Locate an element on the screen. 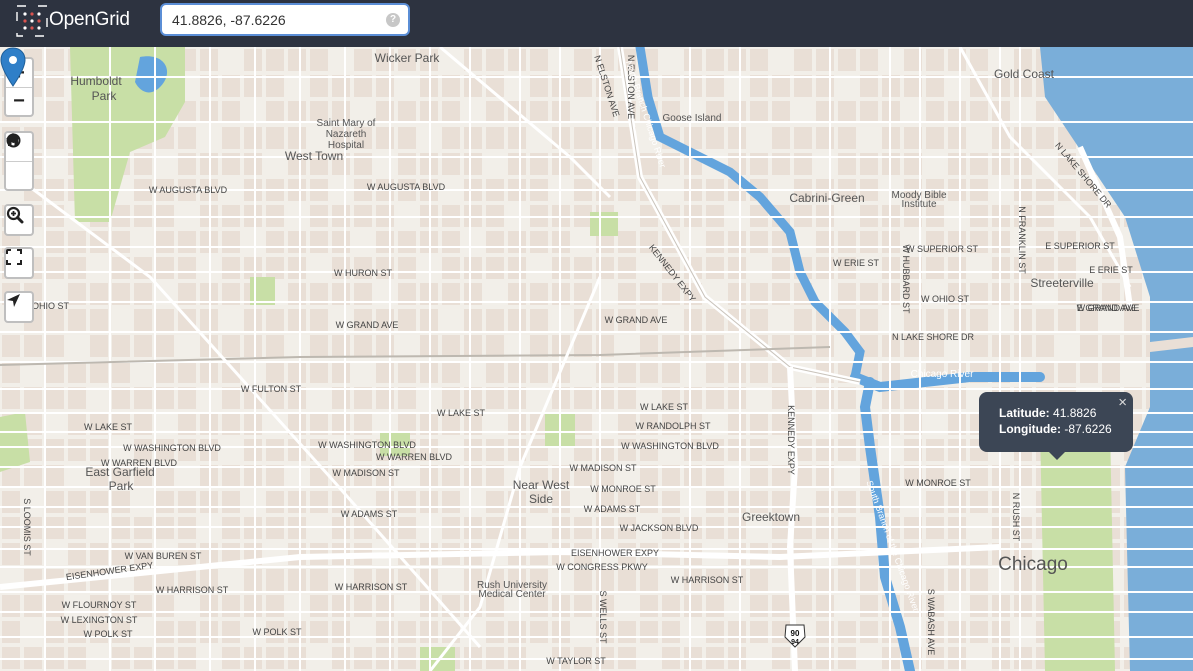 This screenshot has height=671, width=1193. location-search-input is located at coordinates (274, 20).